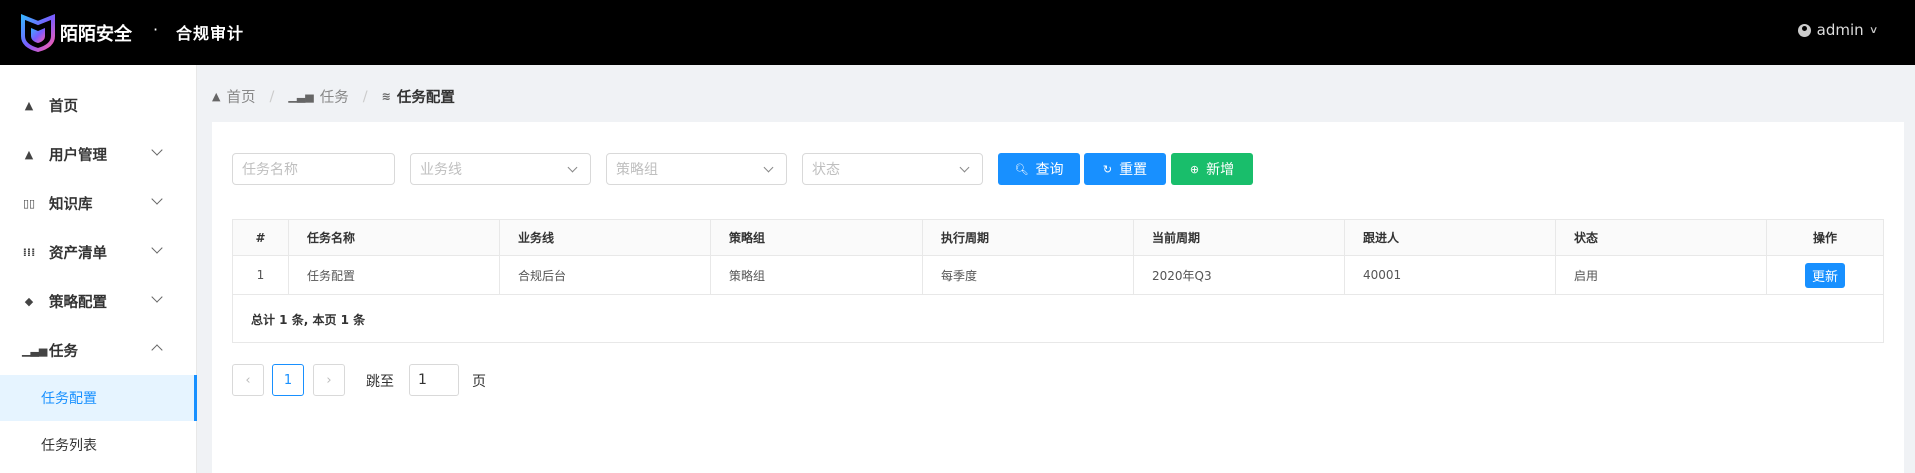 The width and height of the screenshot is (1915, 473). What do you see at coordinates (329, 380) in the screenshot?
I see `pagination-next-button: ›` at bounding box center [329, 380].